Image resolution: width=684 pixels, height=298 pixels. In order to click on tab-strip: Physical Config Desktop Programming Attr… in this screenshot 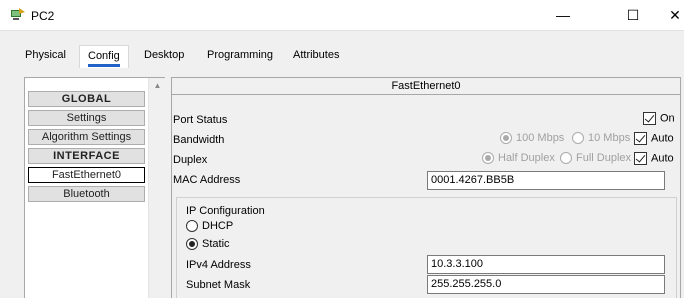, I will do `click(342, 49)`.